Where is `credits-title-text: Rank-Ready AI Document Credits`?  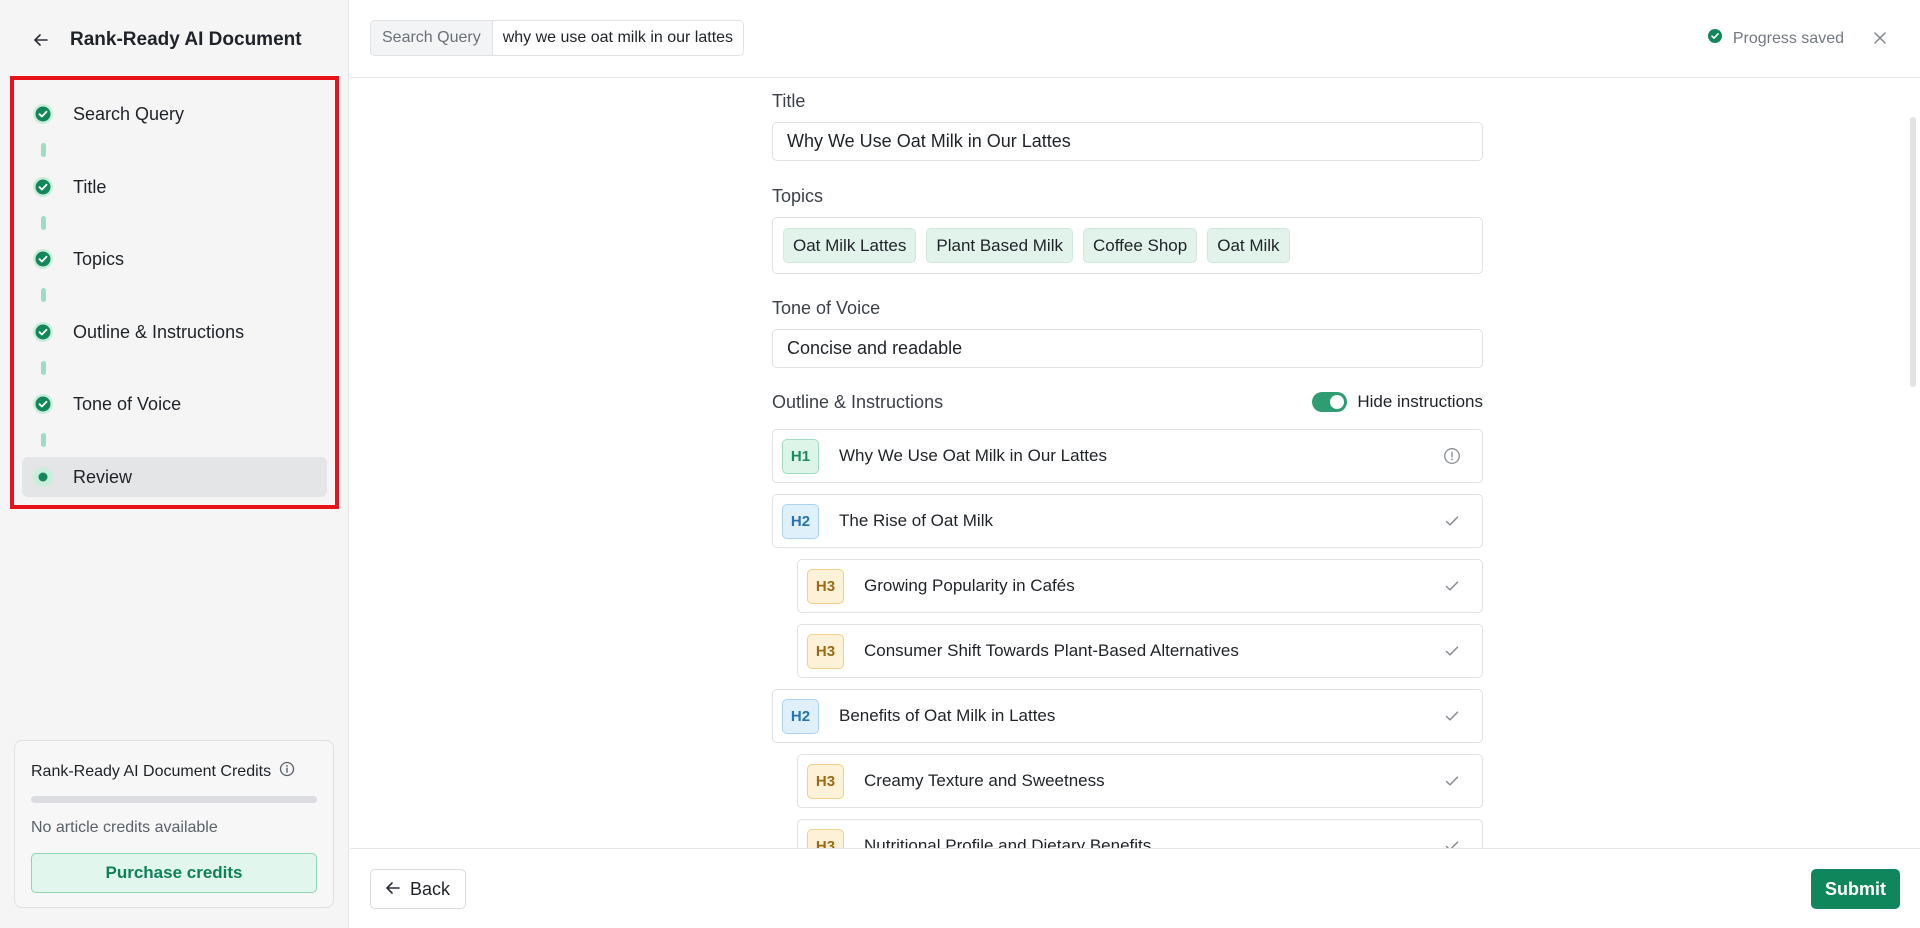
credits-title-text: Rank-Ready AI Document Credits is located at coordinates (151, 771).